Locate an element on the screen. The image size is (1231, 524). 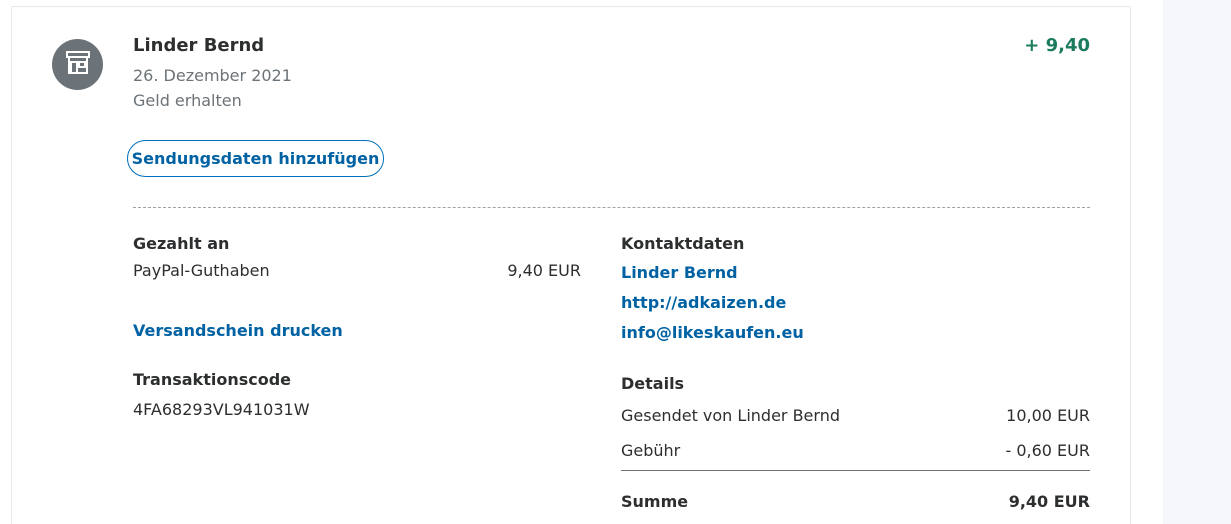
store-icon is located at coordinates (78, 64).